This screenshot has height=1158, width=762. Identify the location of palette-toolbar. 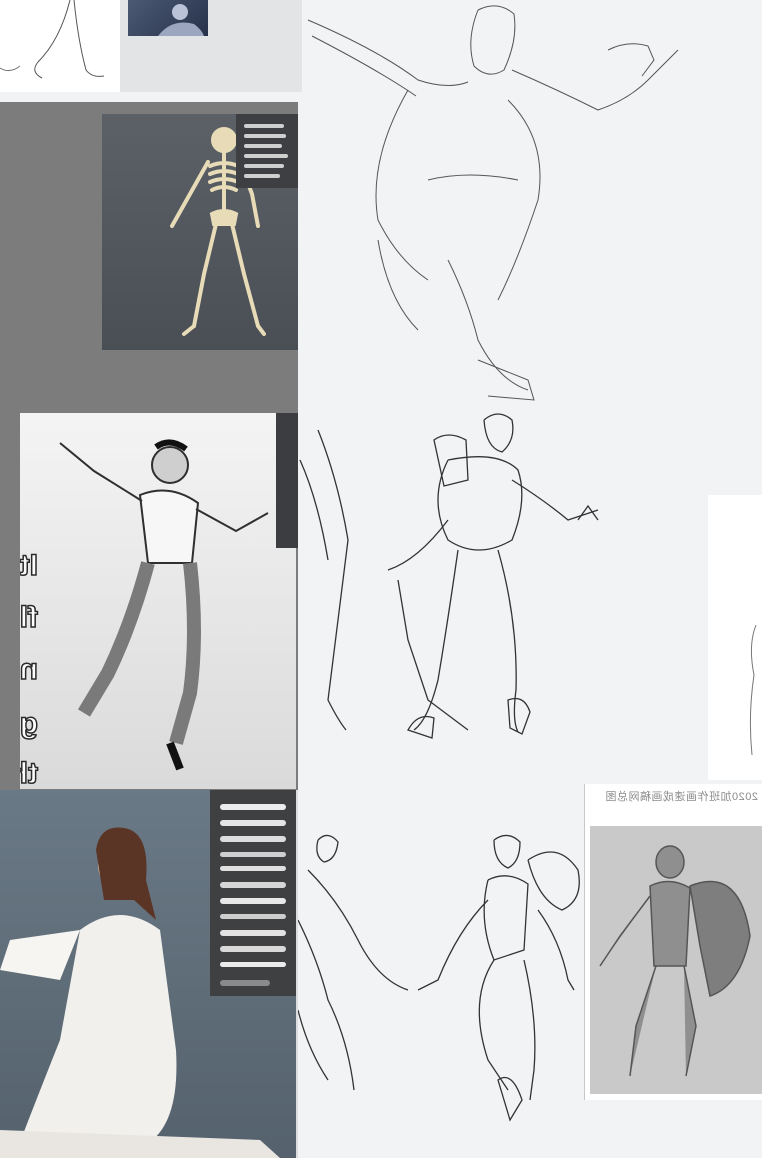
(245, 983).